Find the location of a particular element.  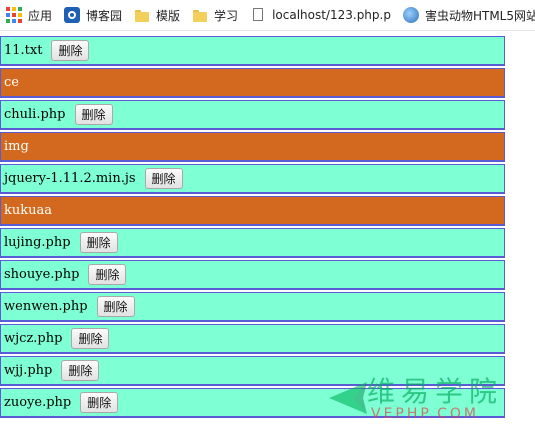

bookmark-label: 学习 is located at coordinates (226, 15).